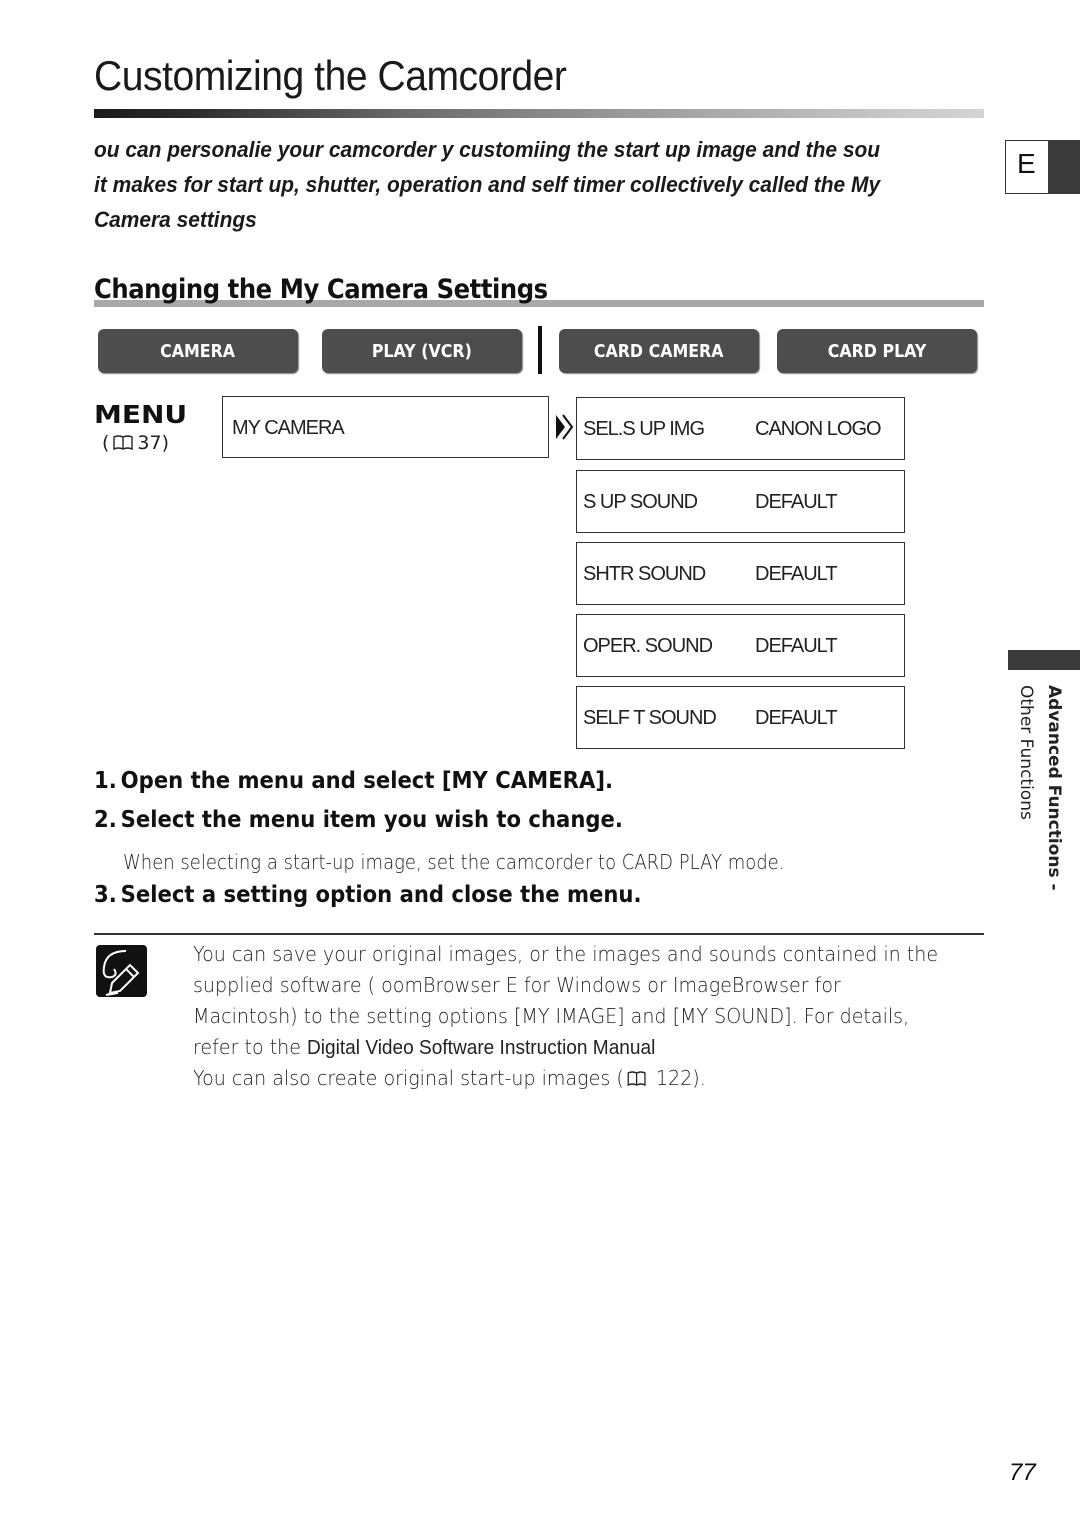  I want to click on setting-name: OPER. SOUND, so click(648, 646).